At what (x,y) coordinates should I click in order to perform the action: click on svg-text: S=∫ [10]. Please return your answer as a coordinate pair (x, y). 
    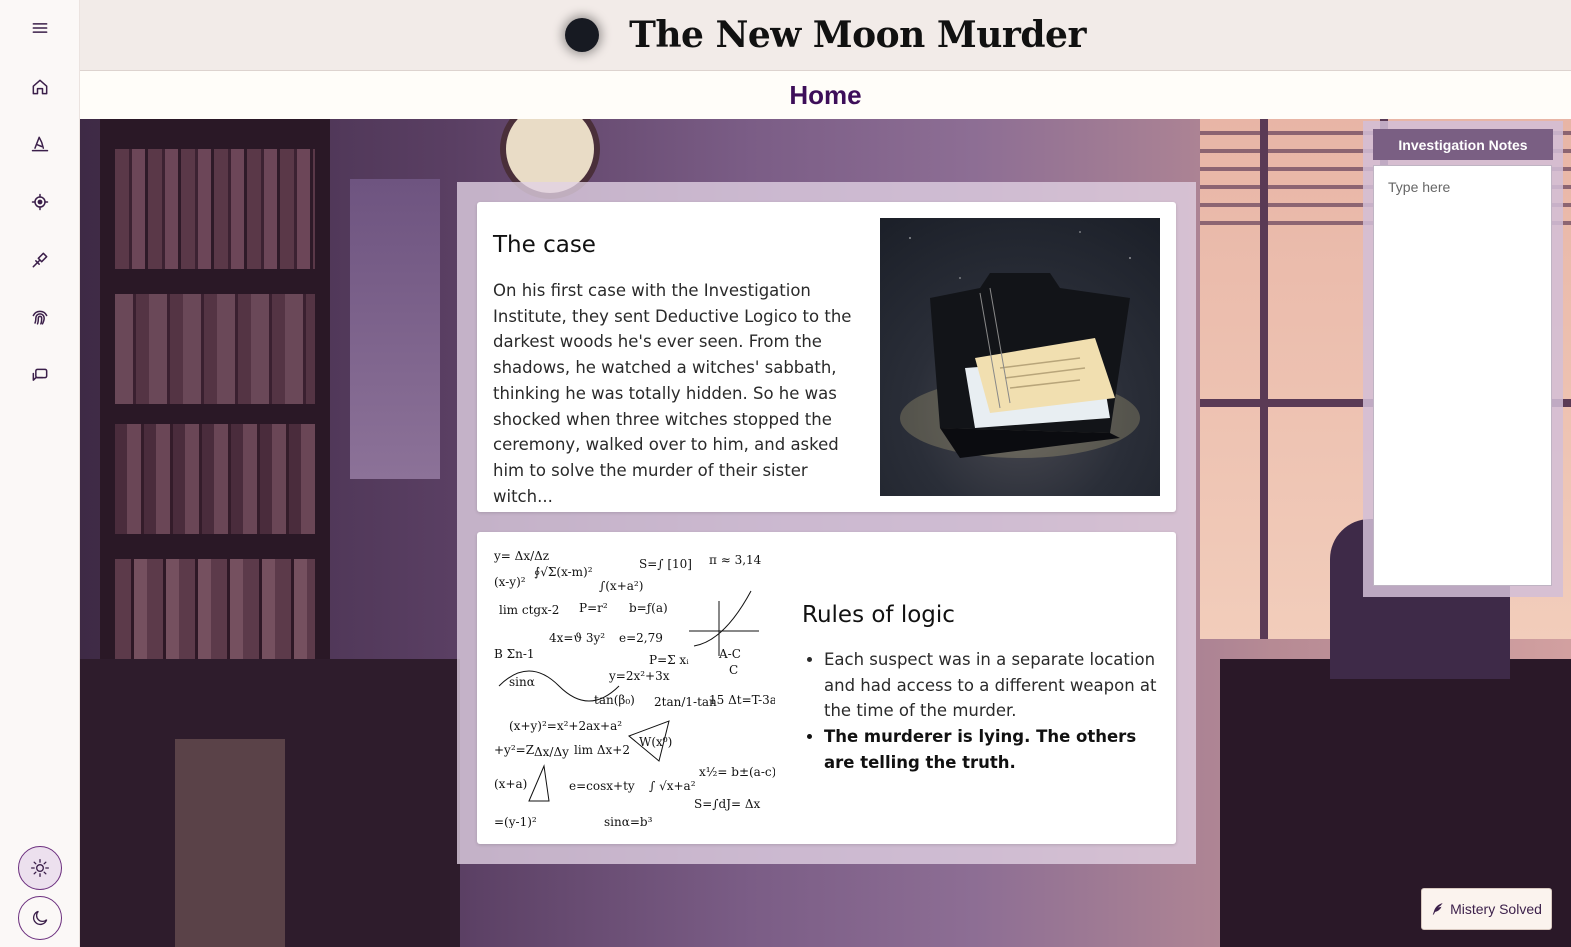
    Looking at the image, I should click on (665, 564).